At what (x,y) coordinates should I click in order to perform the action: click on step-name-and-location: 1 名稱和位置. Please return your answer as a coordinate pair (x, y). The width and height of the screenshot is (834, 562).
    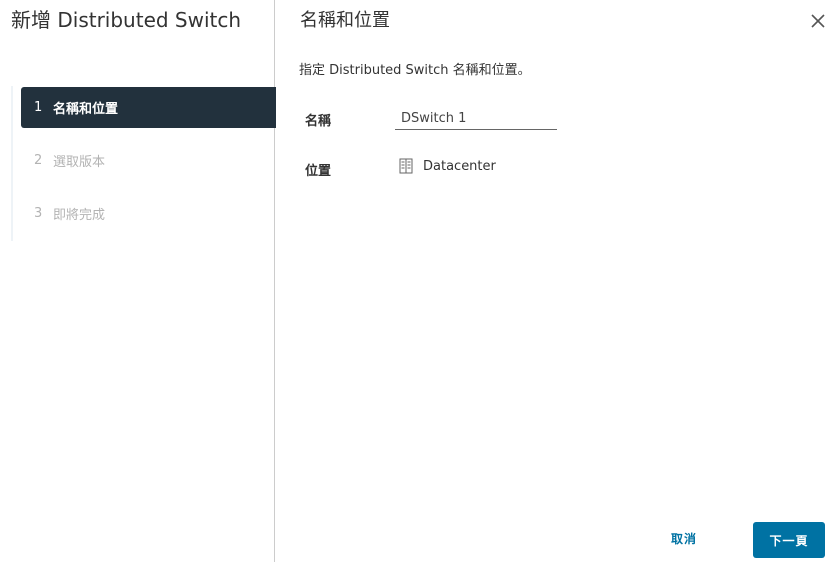
    Looking at the image, I should click on (148, 107).